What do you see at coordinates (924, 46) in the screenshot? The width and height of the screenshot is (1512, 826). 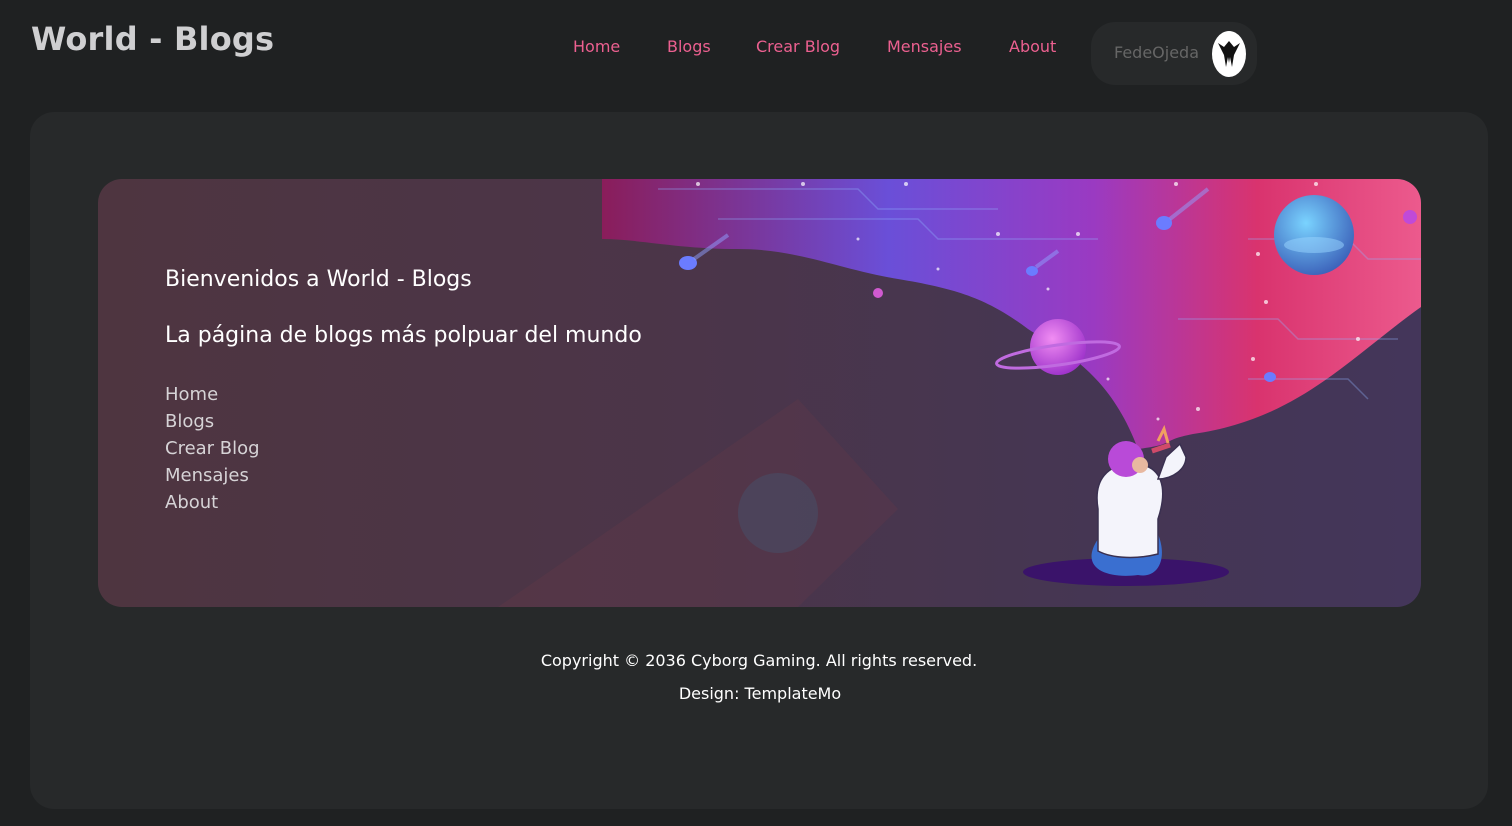 I see `nav-mensajes: Mensajes` at bounding box center [924, 46].